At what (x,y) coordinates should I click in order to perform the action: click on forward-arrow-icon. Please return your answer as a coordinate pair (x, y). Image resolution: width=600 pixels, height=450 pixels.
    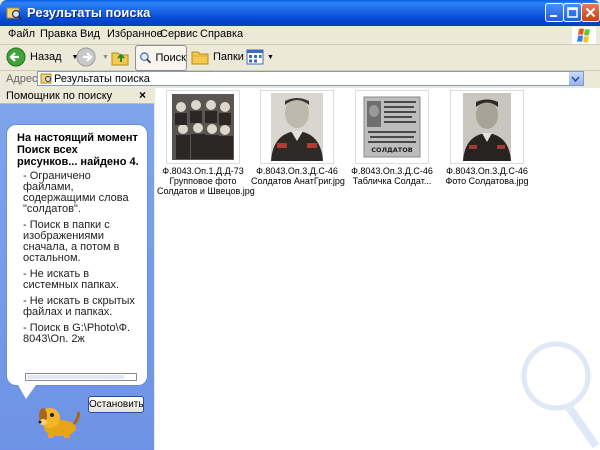
    Looking at the image, I should click on (86, 57).